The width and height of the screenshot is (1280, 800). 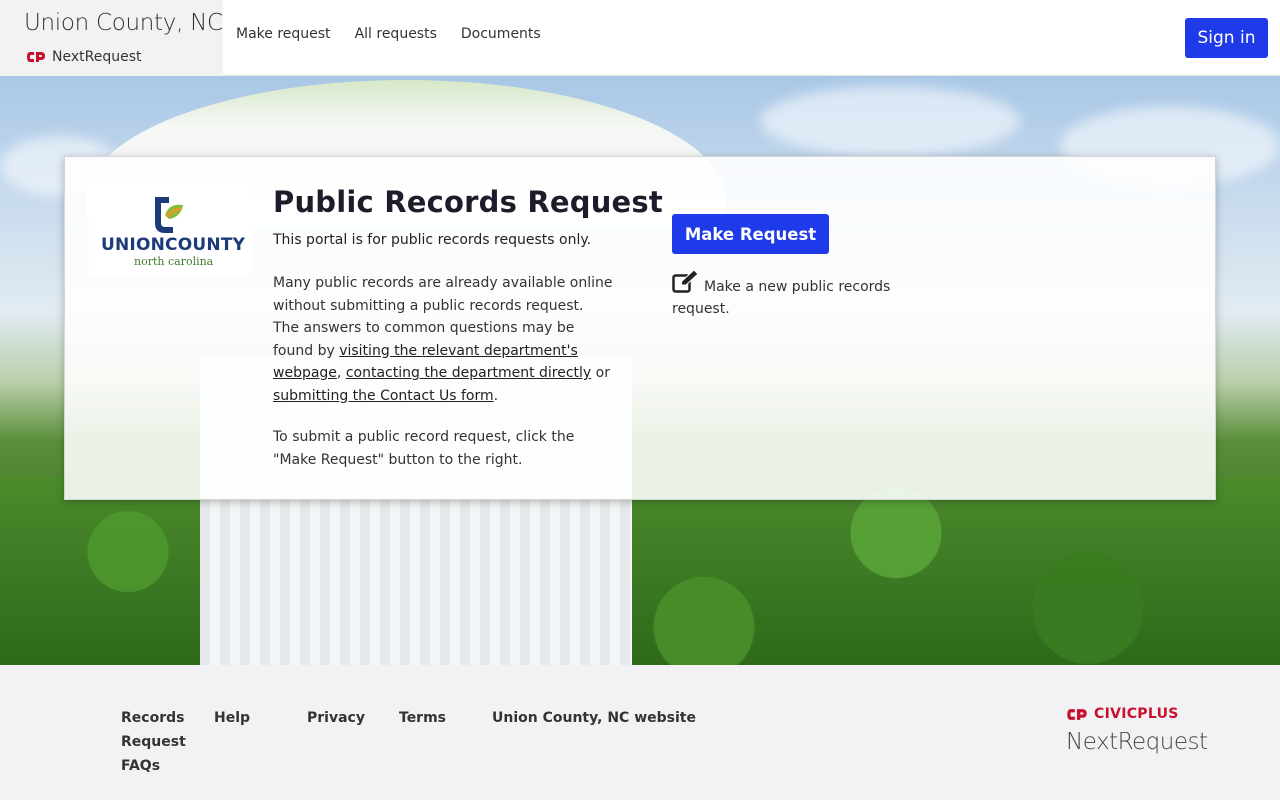 What do you see at coordinates (173, 245) in the screenshot?
I see `logo-wordmark: UNIONCOUNTY` at bounding box center [173, 245].